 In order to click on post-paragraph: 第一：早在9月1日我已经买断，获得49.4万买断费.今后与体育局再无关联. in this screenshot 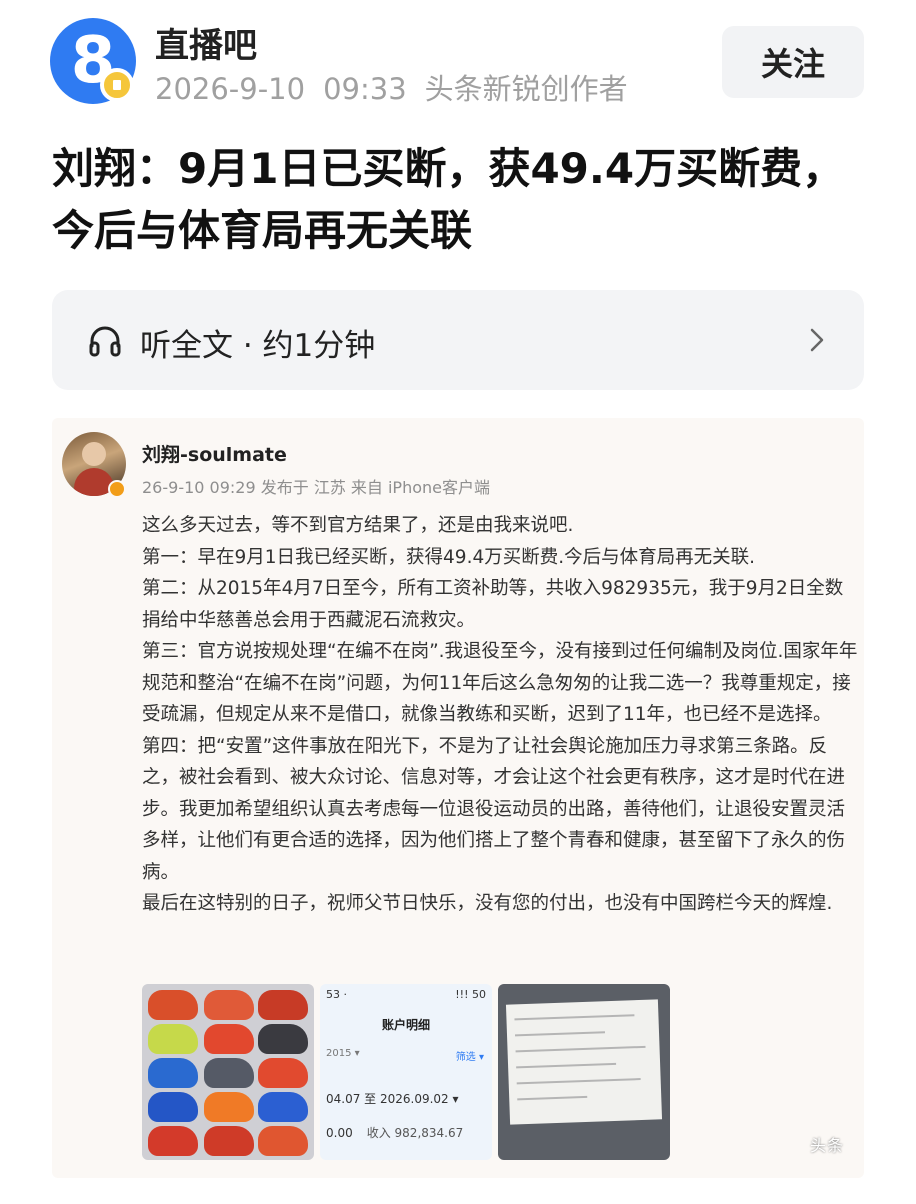, I will do `click(448, 557)`.